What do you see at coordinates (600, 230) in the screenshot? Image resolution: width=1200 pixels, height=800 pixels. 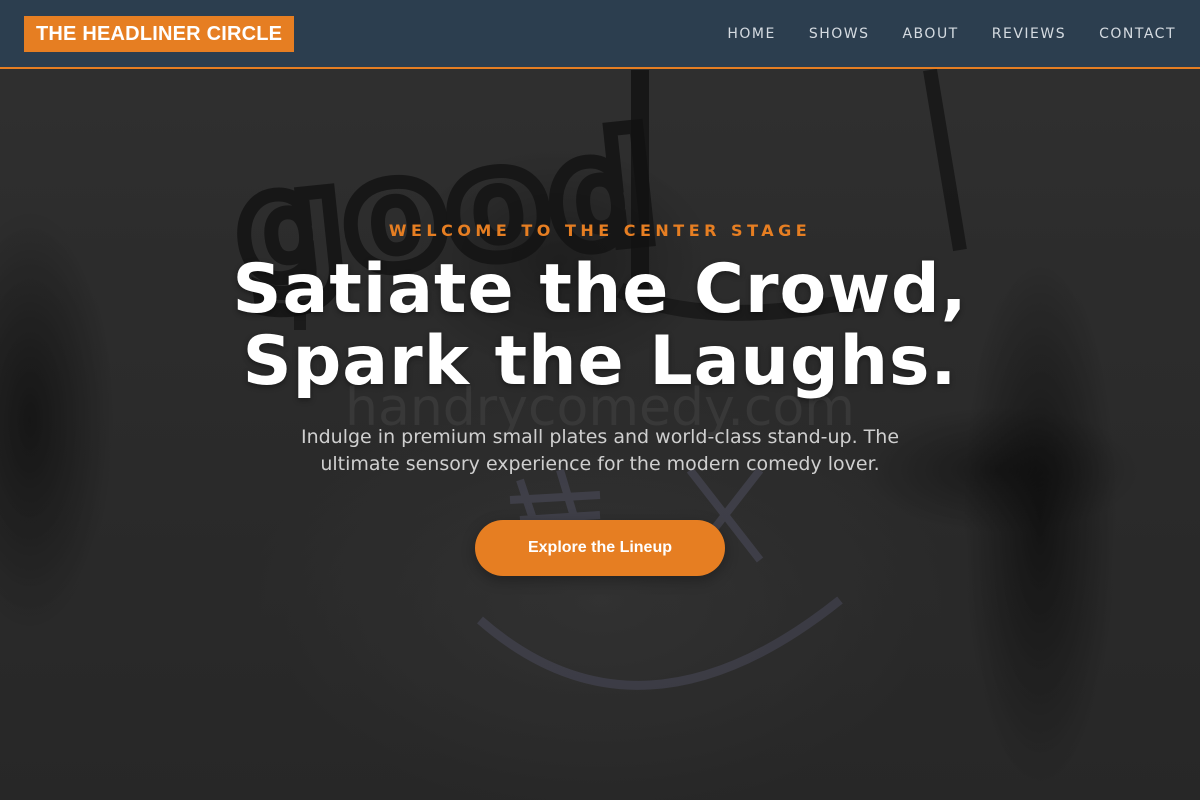 I see `hero-eyebrow: WELCOME TO THE CENTER STAGE` at bounding box center [600, 230].